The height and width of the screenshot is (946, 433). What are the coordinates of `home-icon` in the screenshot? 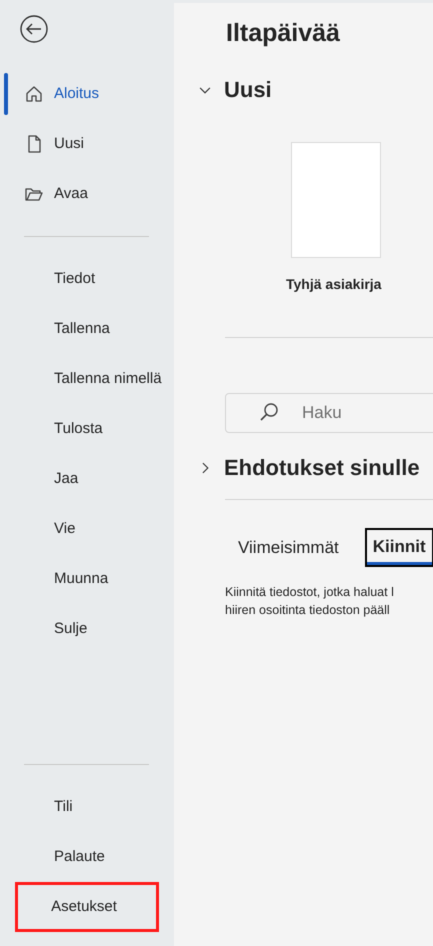 It's located at (34, 94).